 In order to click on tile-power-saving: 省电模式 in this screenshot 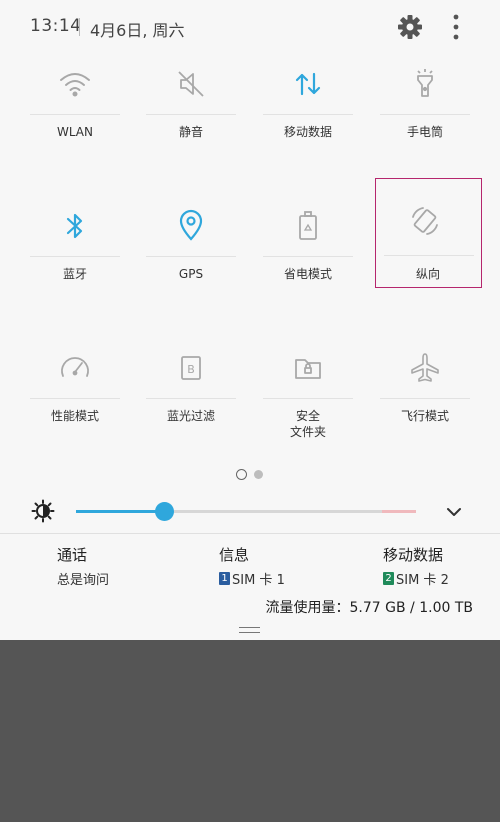, I will do `click(308, 255)`.